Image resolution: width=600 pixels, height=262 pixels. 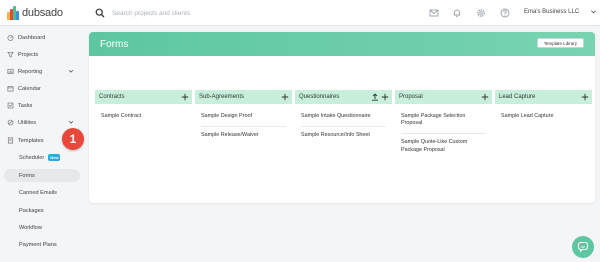 What do you see at coordinates (32, 157) in the screenshot?
I see `sidebar-item-label: Scheduler` at bounding box center [32, 157].